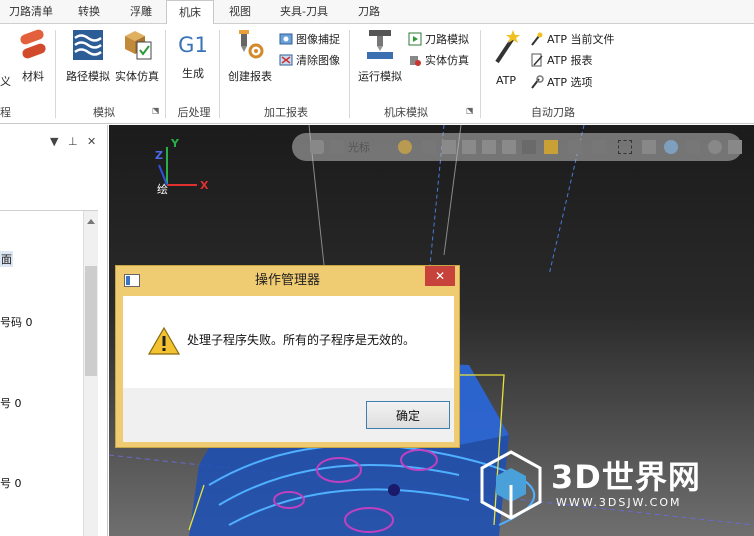 Image resolution: width=754 pixels, height=536 pixels. Describe the element at coordinates (506, 80) in the screenshot. I see `atp-label: ATP` at that location.